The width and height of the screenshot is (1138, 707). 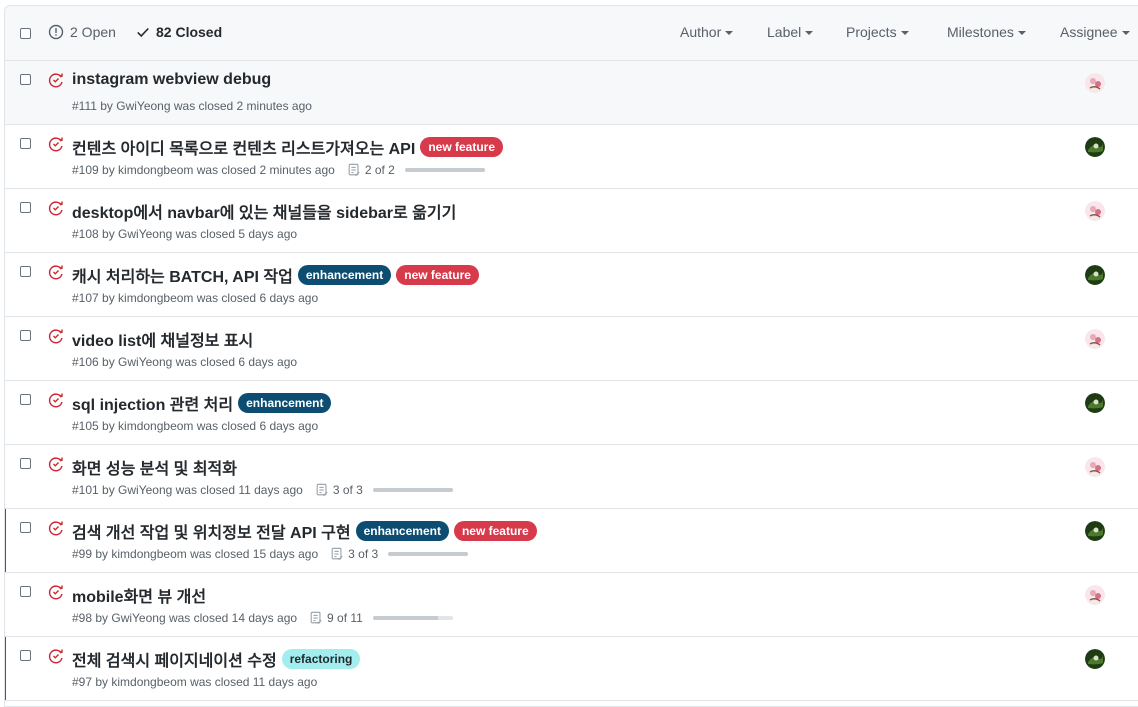 I want to click on issue-meta: #108 by GwiYeong was closed 5 days ago, so click(x=184, y=234).